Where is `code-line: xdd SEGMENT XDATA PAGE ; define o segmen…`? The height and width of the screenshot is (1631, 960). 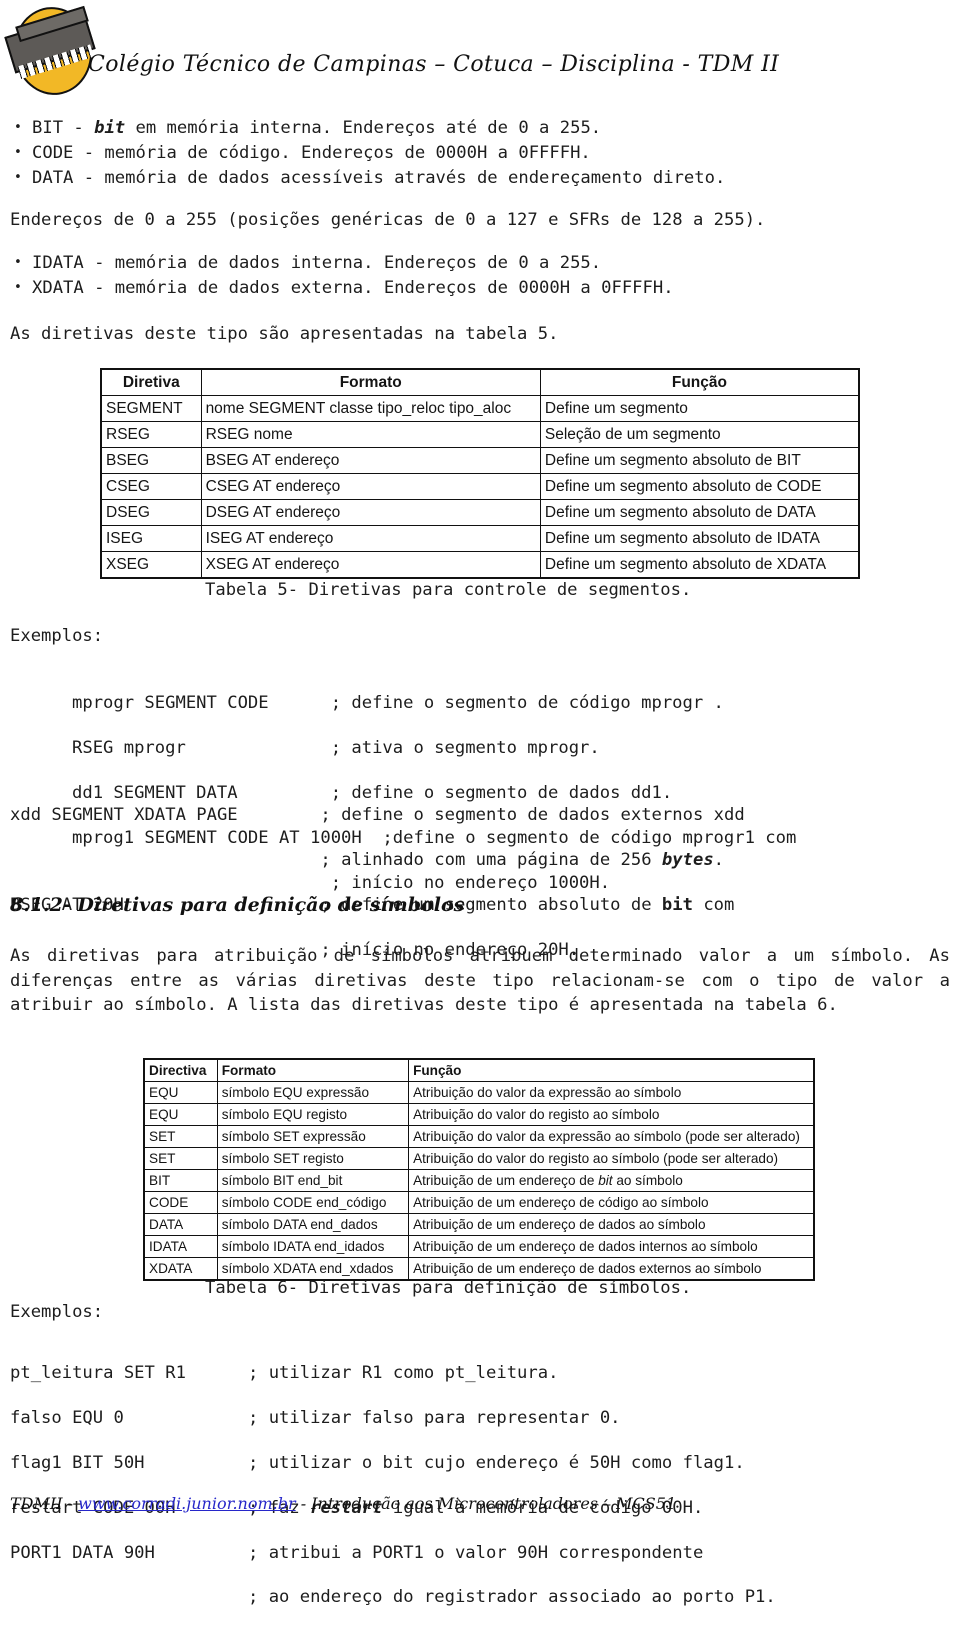 code-line: xdd SEGMENT XDATA PAGE ; define o segmen… is located at coordinates (377, 815).